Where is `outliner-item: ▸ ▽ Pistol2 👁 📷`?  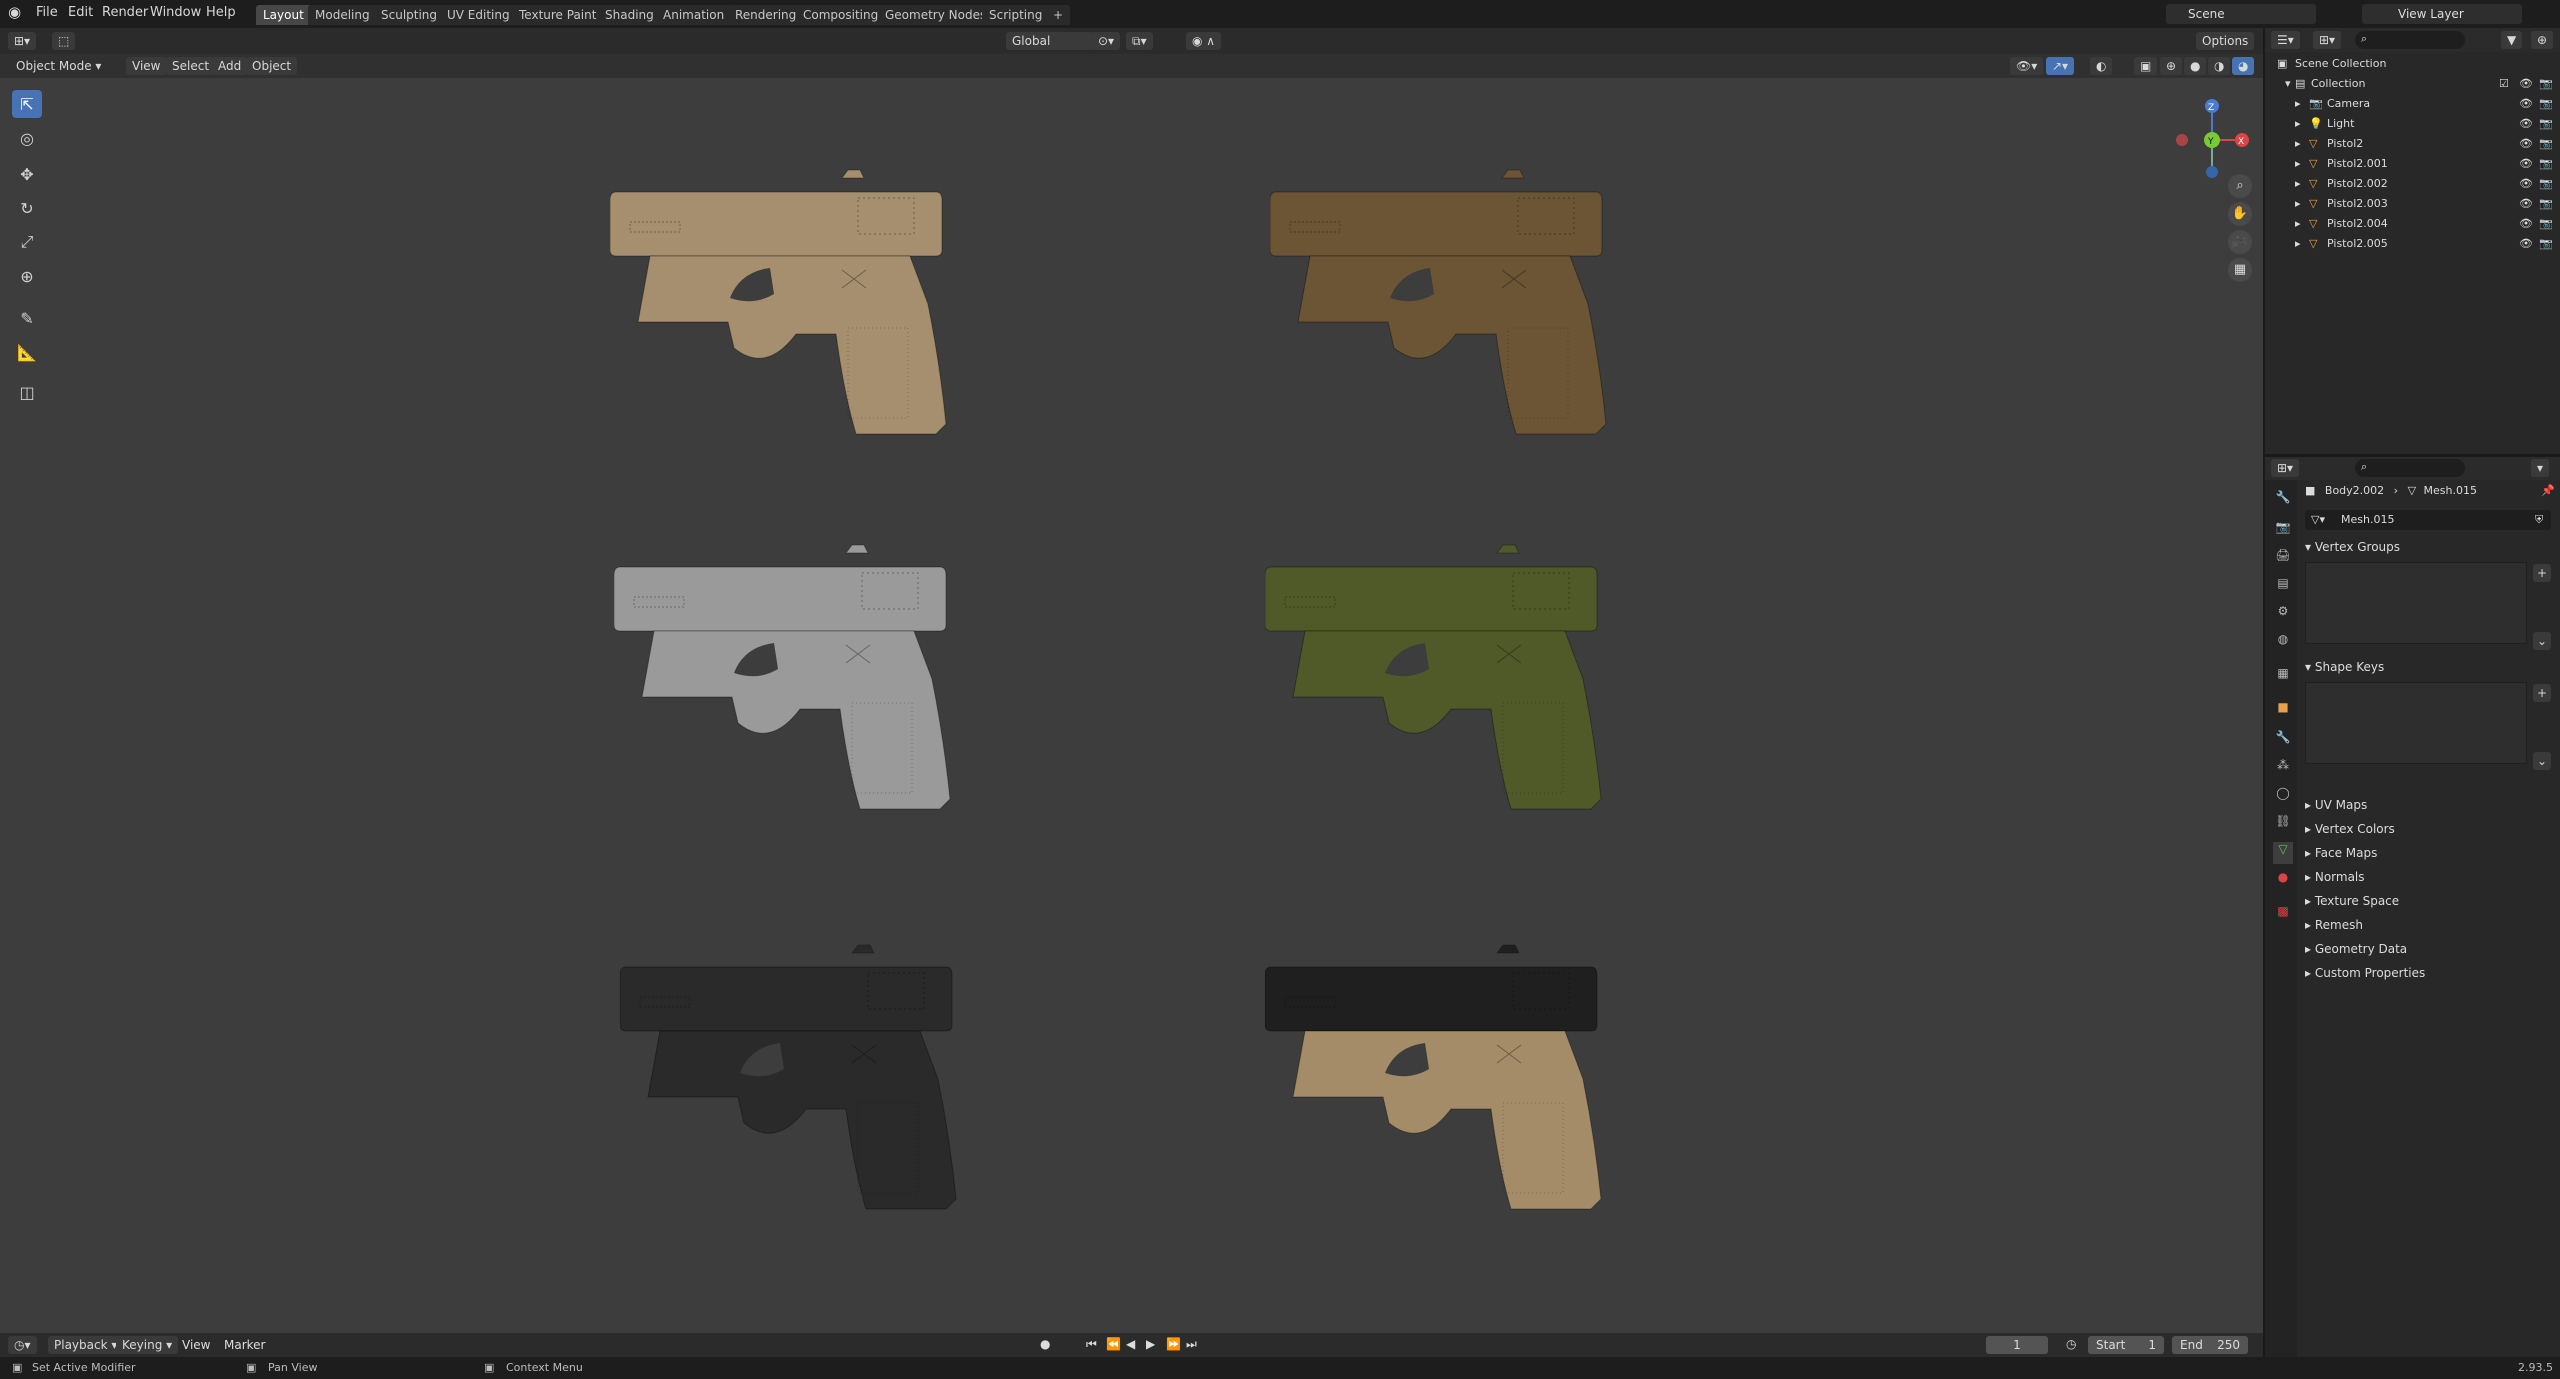 outliner-item: ▸ ▽ Pistol2 👁 📷 is located at coordinates (2412, 144).